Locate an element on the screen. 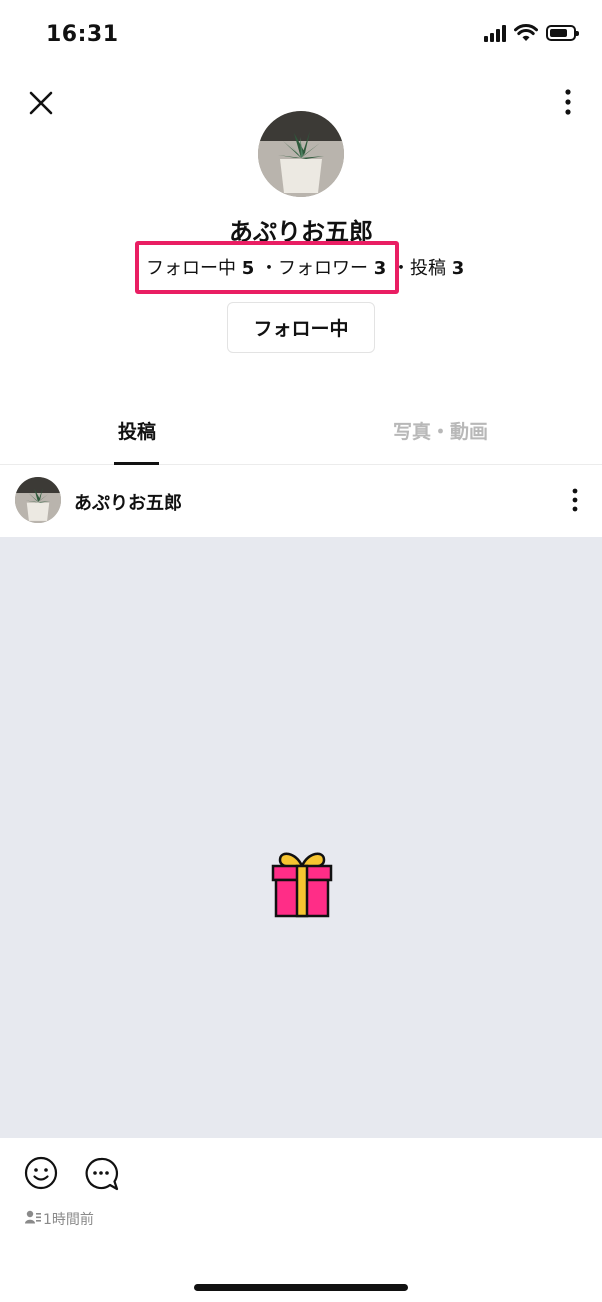 The image size is (602, 1302). status-icons is located at coordinates (531, 33).